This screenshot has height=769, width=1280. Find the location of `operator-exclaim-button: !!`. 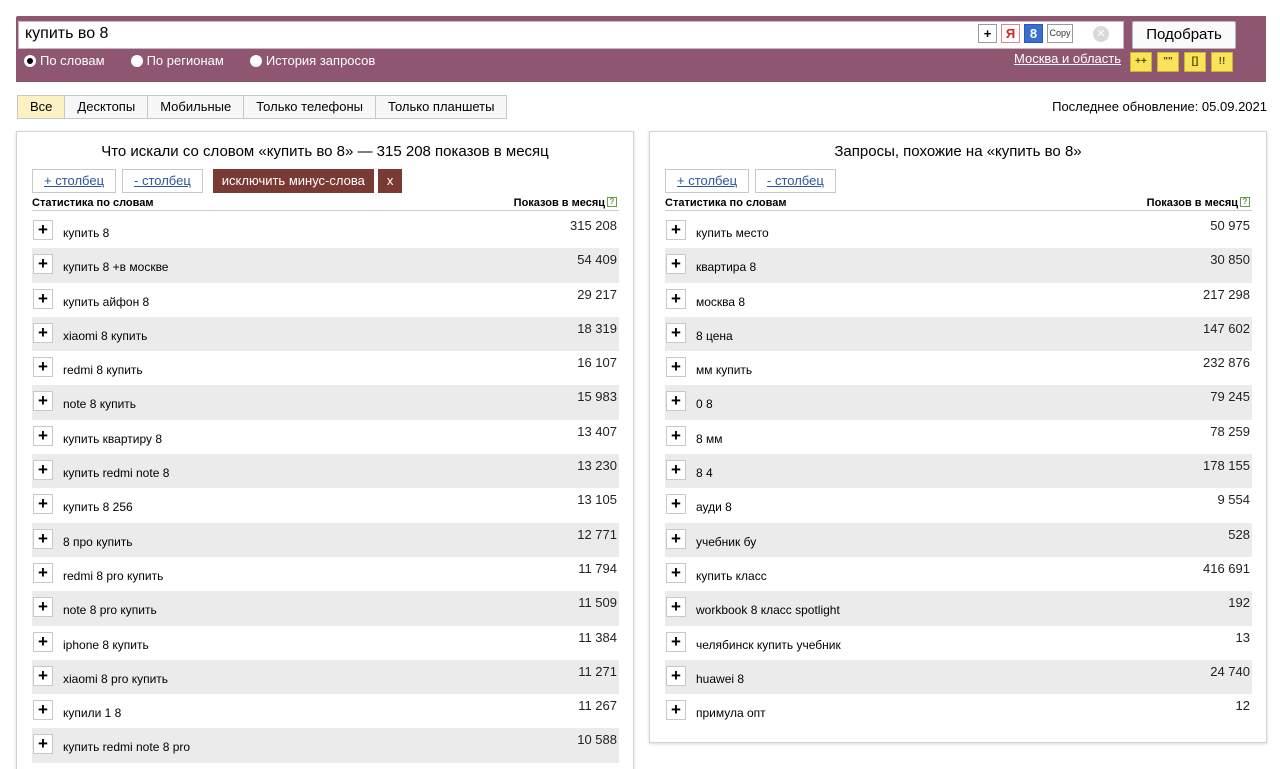

operator-exclaim-button: !! is located at coordinates (1222, 62).